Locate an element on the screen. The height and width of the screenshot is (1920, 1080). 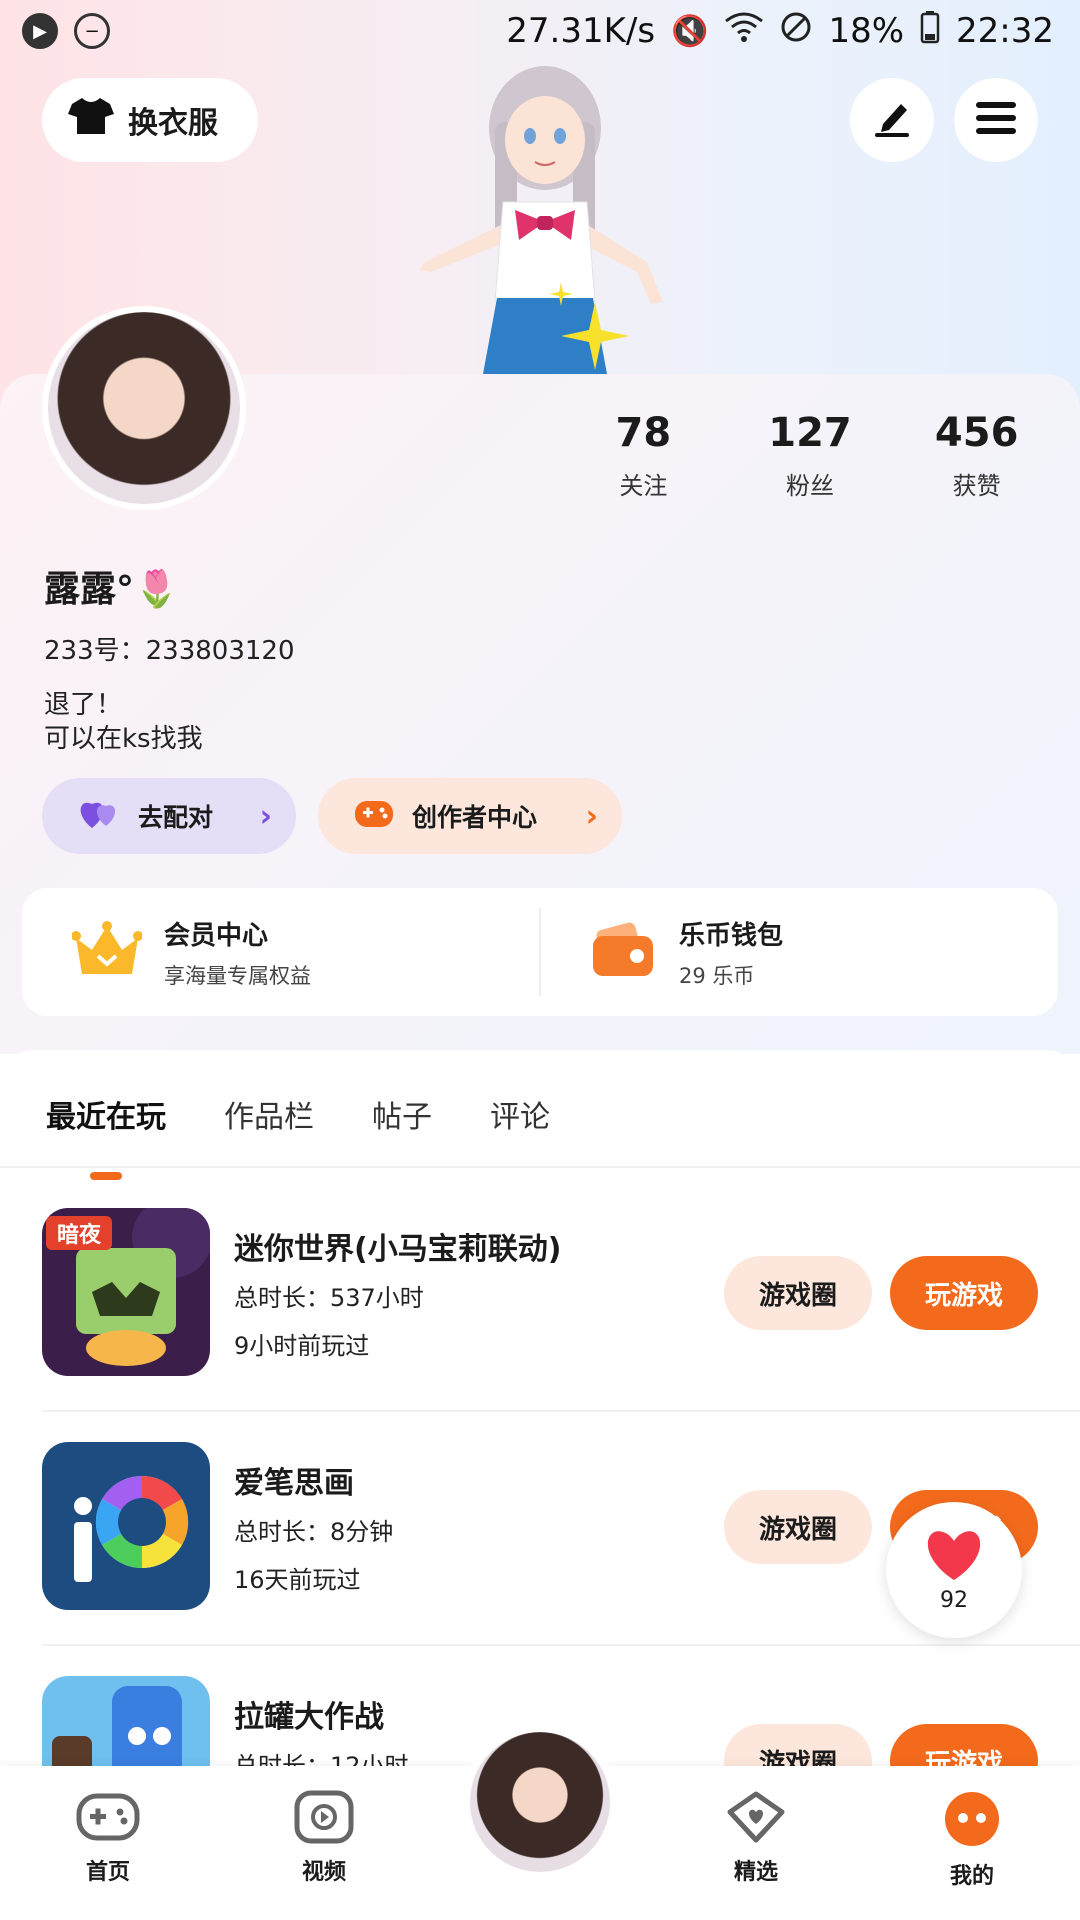
hearts-icon is located at coordinates (99, 816).